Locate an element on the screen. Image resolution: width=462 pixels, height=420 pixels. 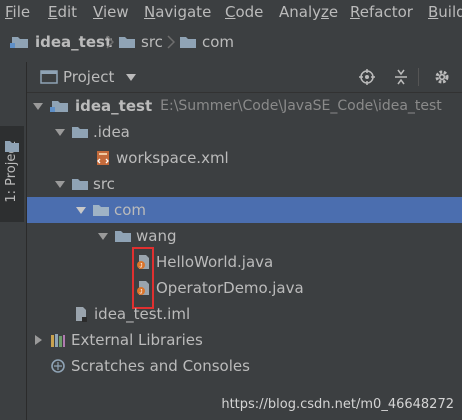
panel-title: Project is located at coordinates (89, 77).